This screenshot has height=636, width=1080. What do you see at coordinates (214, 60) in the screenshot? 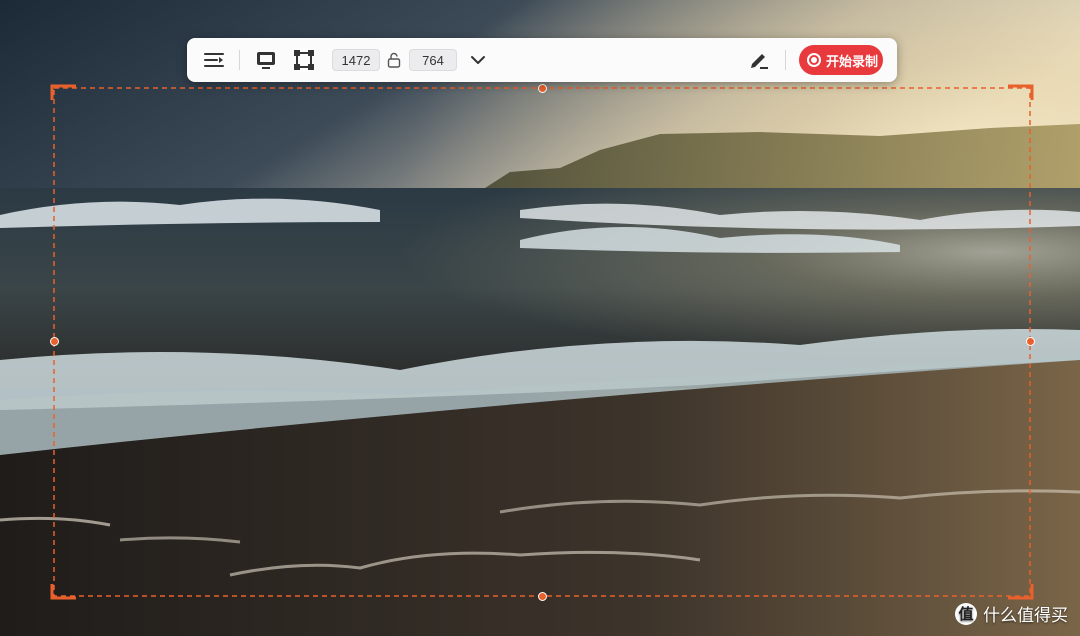
I see `menu-lines-icon` at bounding box center [214, 60].